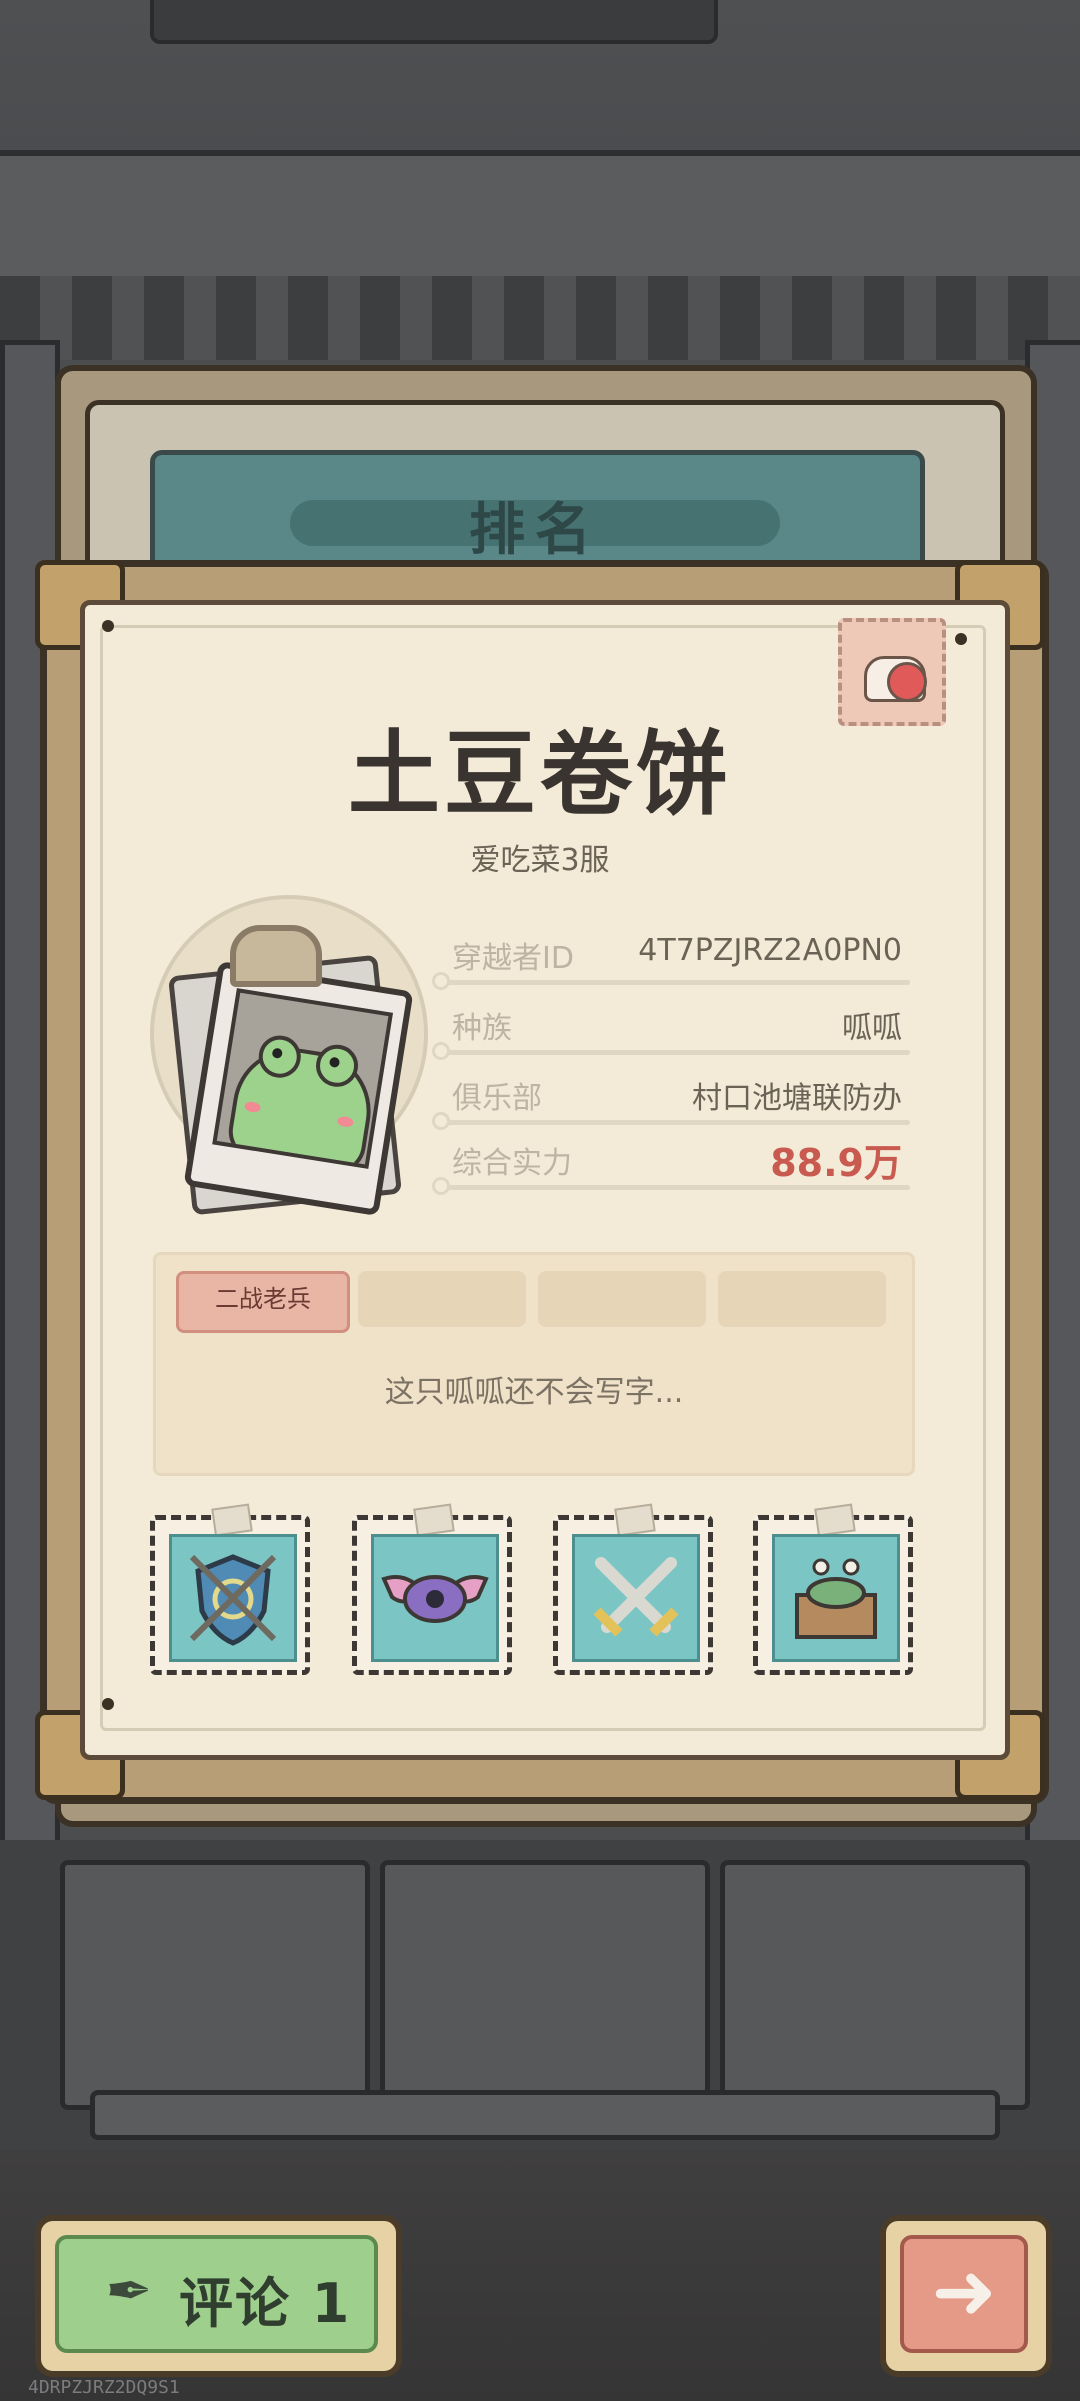 The image size is (1080, 2401). I want to click on avatar, so click(298, 1088).